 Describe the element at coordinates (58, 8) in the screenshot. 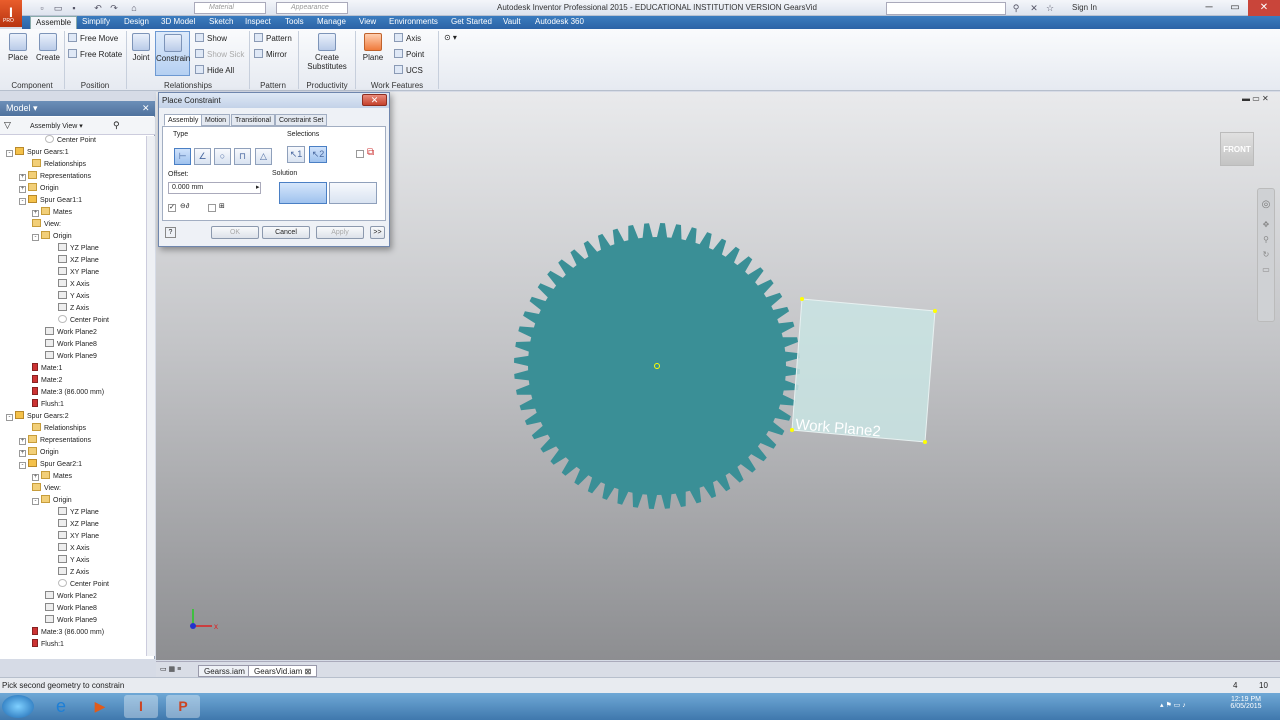

I see `open-icon: ▭` at that location.